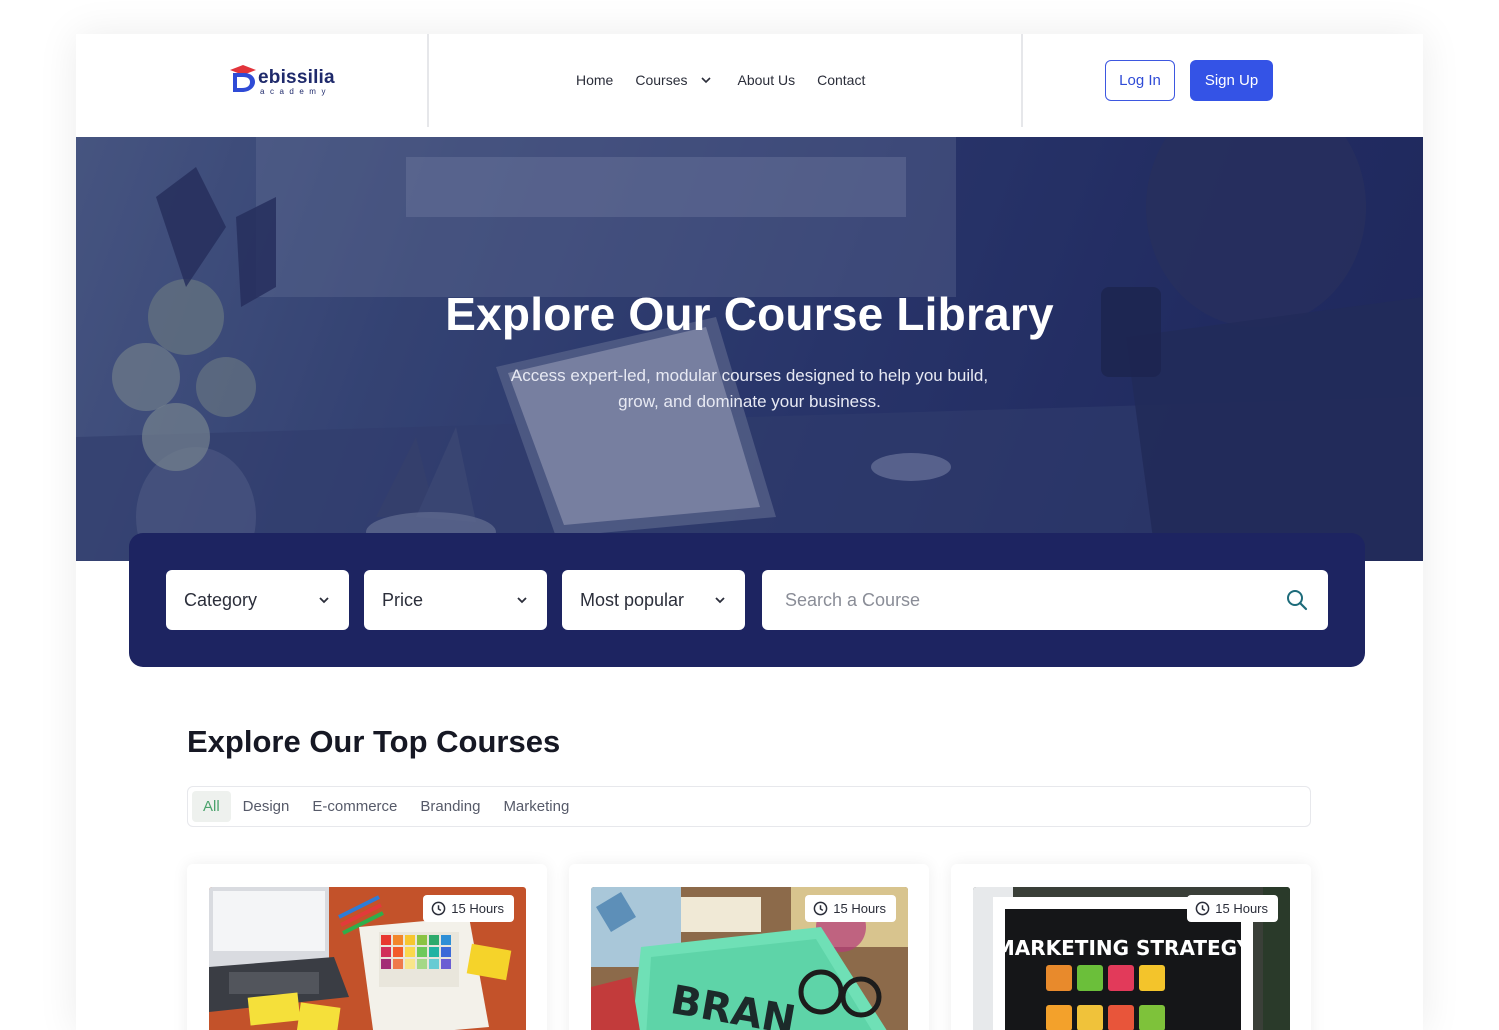  What do you see at coordinates (450, 806) in the screenshot?
I see `tab-branding: Branding` at bounding box center [450, 806].